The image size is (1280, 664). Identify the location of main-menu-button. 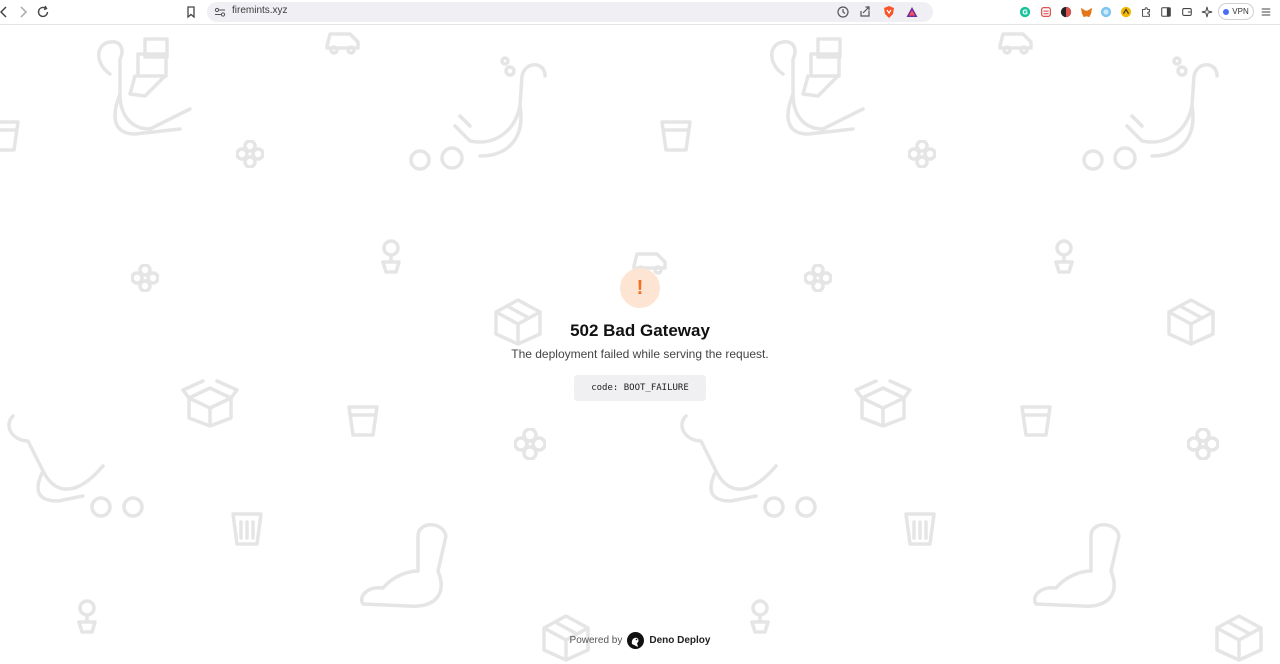
(1266, 12).